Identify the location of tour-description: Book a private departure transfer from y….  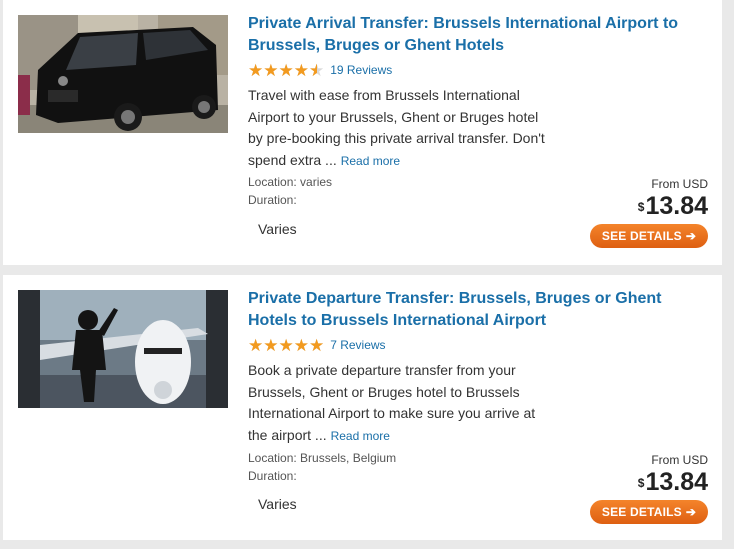
(400, 403).